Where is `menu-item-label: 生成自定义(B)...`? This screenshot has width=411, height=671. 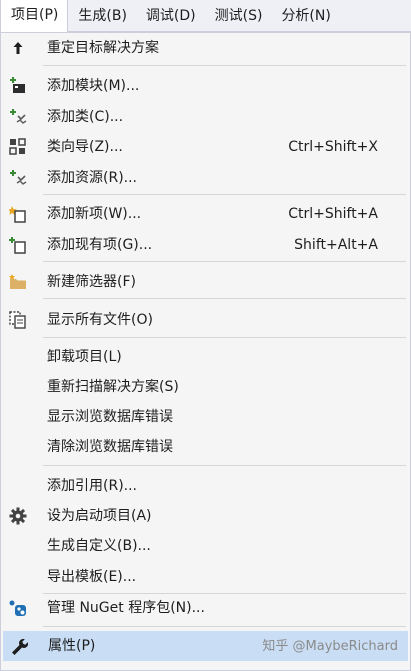 menu-item-label: 生成自定义(B)... is located at coordinates (99, 546).